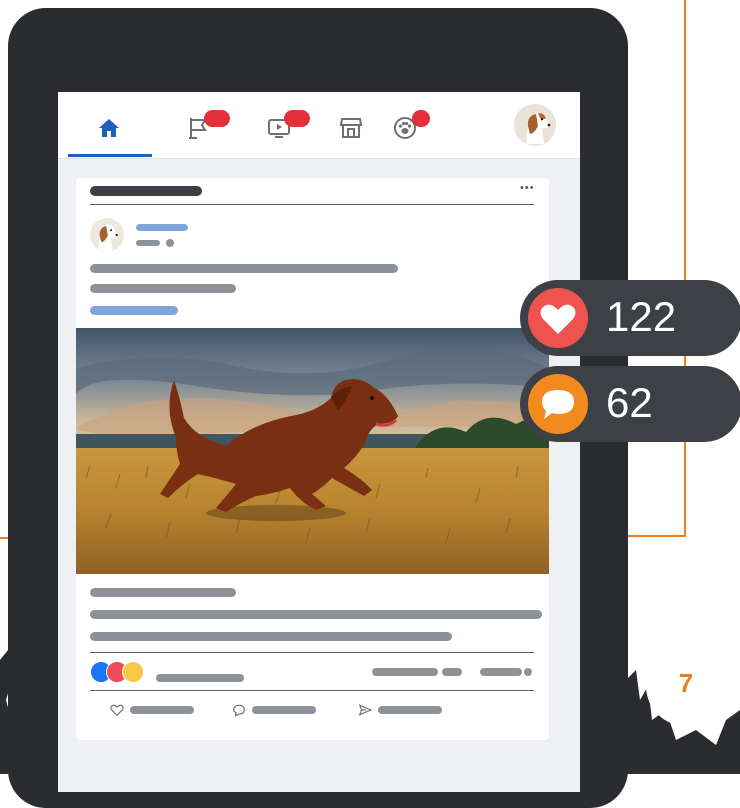 This screenshot has height=808, width=740. I want to click on comments-count: 62, so click(629, 402).